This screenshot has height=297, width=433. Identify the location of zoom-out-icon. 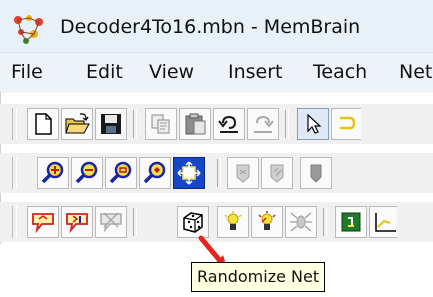
(86, 172).